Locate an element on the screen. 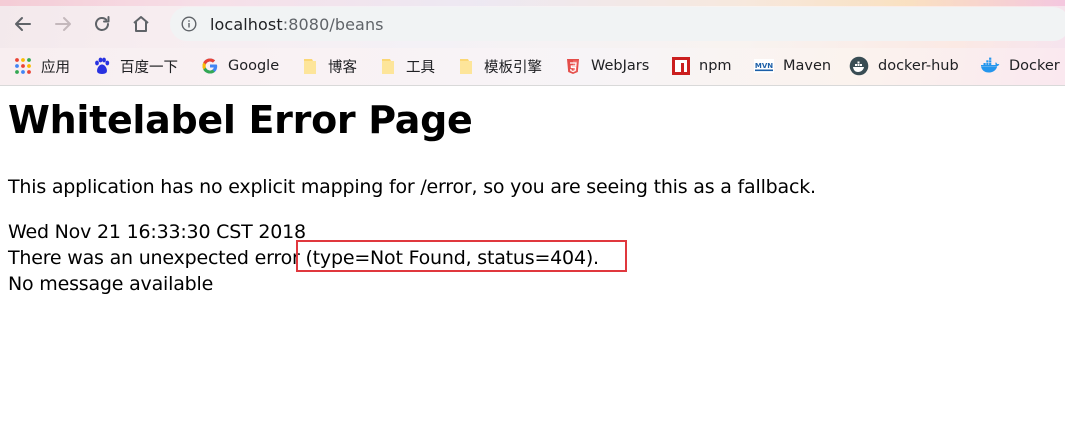  bookmark-baidu: 百度一下 is located at coordinates (135, 66).